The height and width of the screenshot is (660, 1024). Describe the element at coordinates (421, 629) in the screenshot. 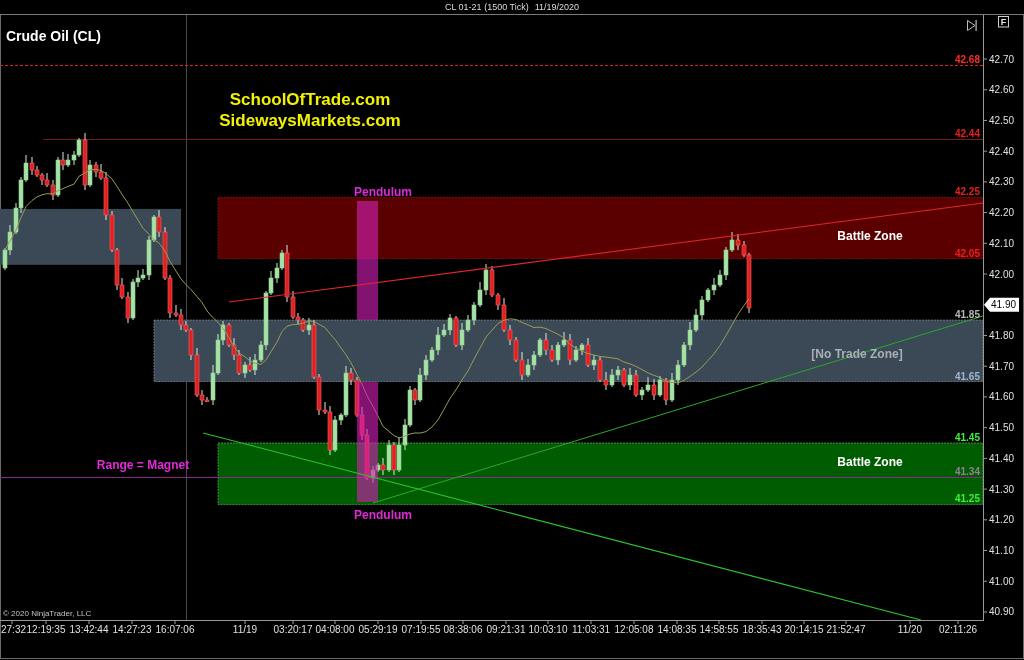

I see `axis-label: 07:19:55` at that location.